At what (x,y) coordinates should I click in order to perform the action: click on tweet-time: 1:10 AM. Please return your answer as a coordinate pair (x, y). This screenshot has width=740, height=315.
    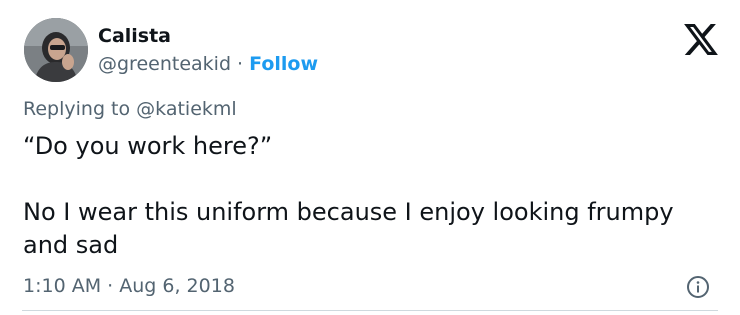
    Looking at the image, I should click on (62, 286).